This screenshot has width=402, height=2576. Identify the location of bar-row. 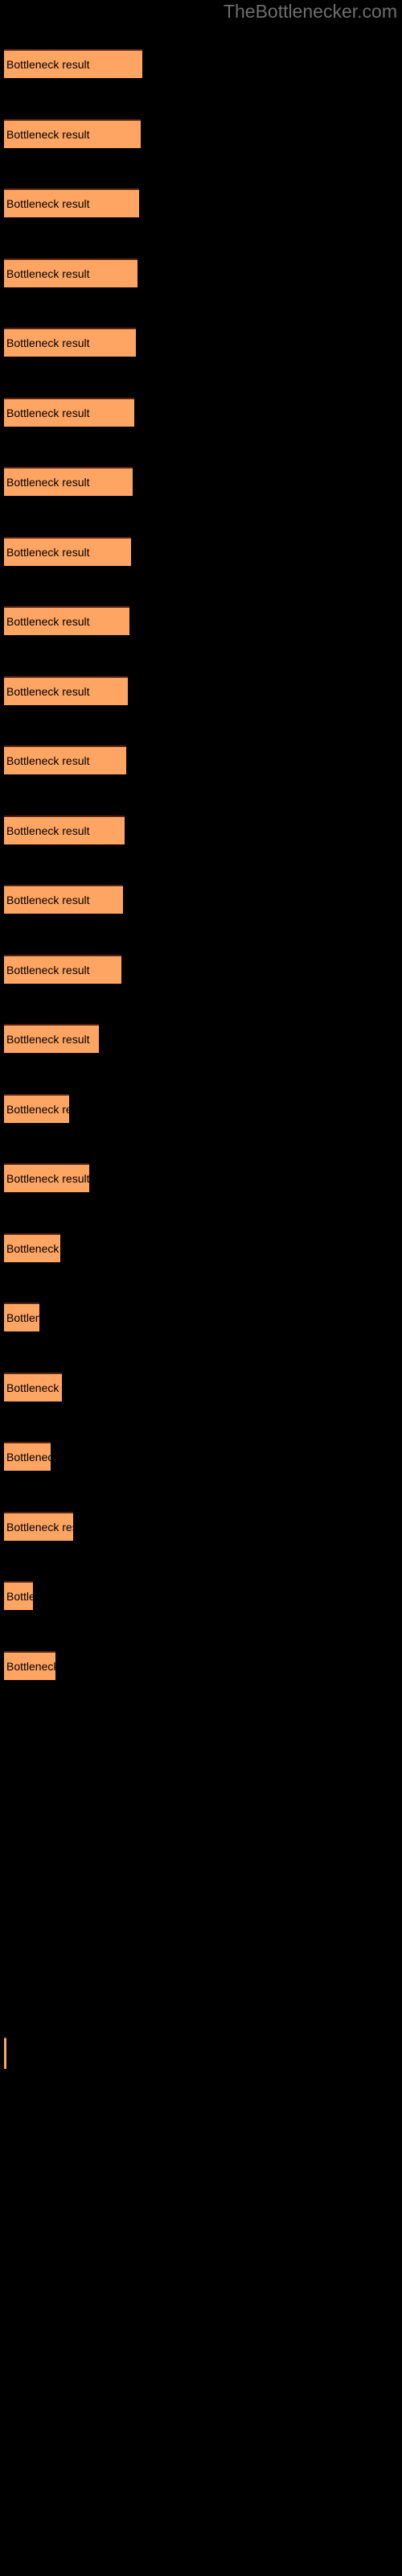
(5, 2053).